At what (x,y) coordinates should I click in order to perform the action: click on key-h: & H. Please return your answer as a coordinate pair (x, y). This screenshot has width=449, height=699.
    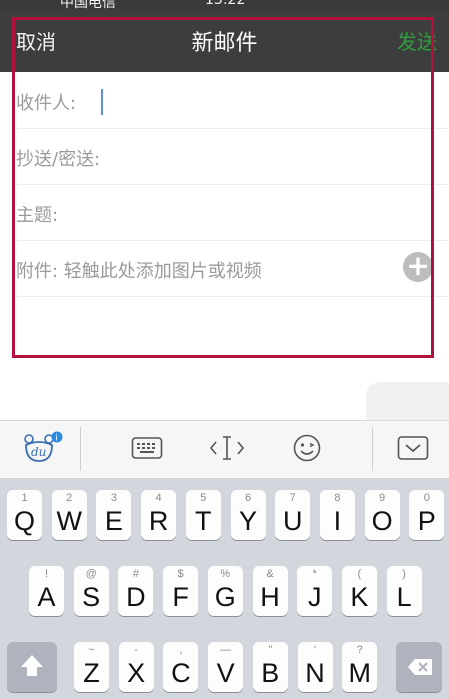
    Looking at the image, I should click on (270, 591).